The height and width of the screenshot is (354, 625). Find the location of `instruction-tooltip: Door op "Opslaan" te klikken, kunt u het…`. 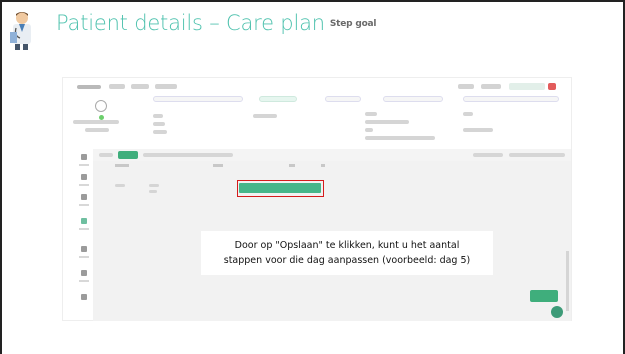

instruction-tooltip: Door op "Opslaan" te klikken, kunt u het… is located at coordinates (347, 253).